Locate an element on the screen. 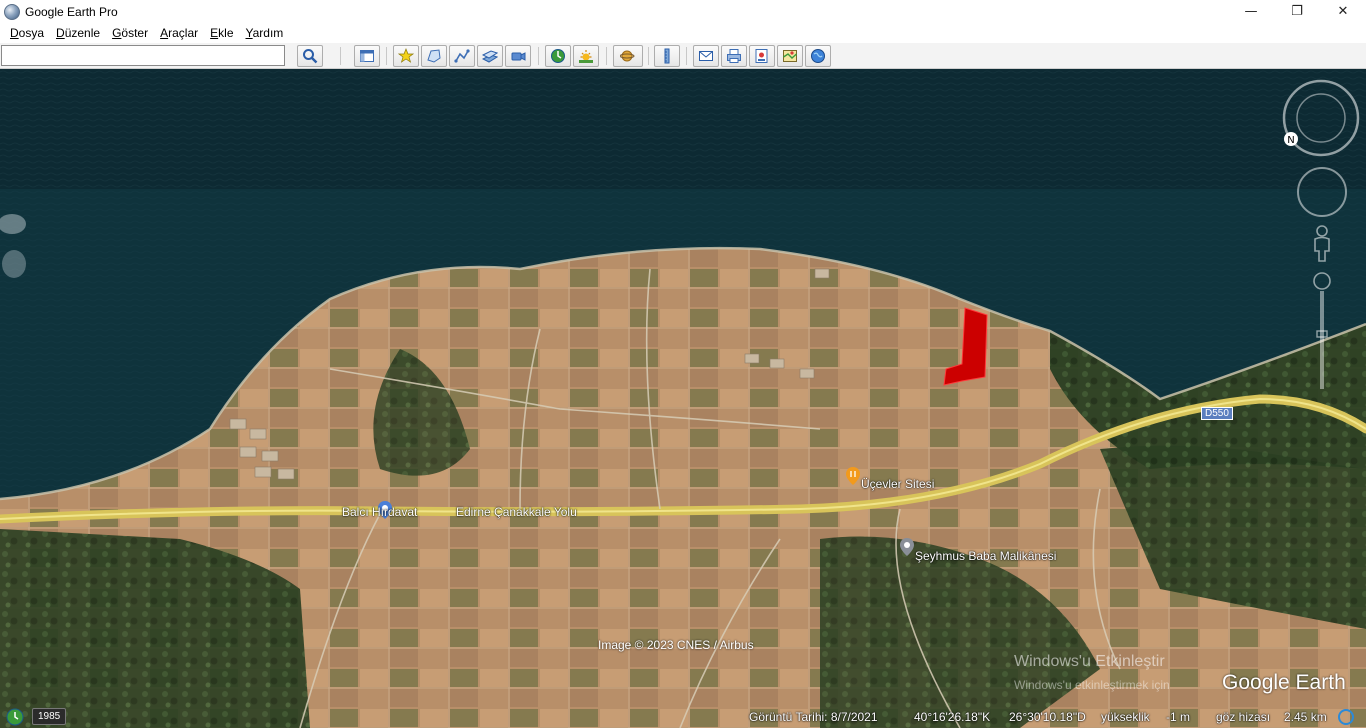 The width and height of the screenshot is (1366, 728). sunlight-icon is located at coordinates (586, 56).